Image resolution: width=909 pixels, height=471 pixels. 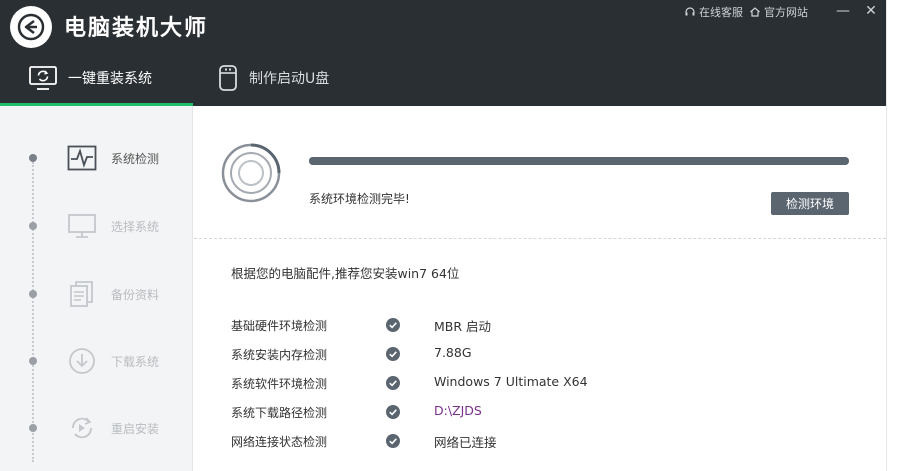 I want to click on step-backup: 备份资料, so click(x=96, y=294).